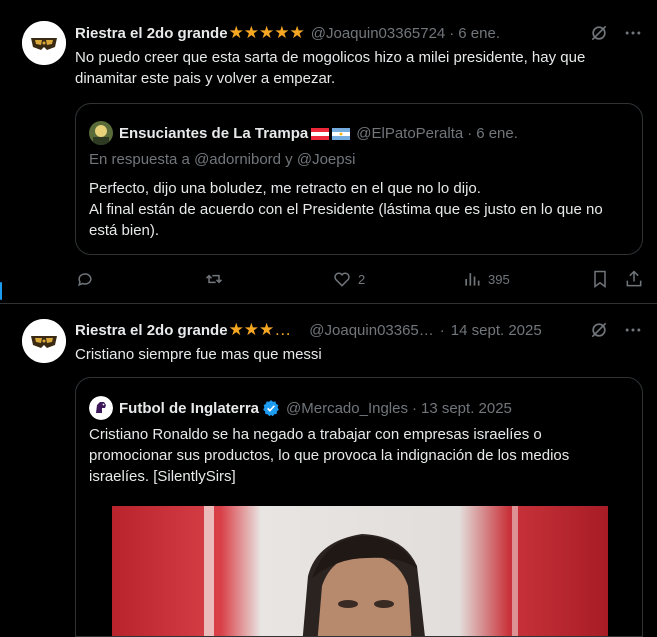 This screenshot has width=657, height=637. Describe the element at coordinates (341, 133) in the screenshot. I see `argentina-flag-icon` at that location.